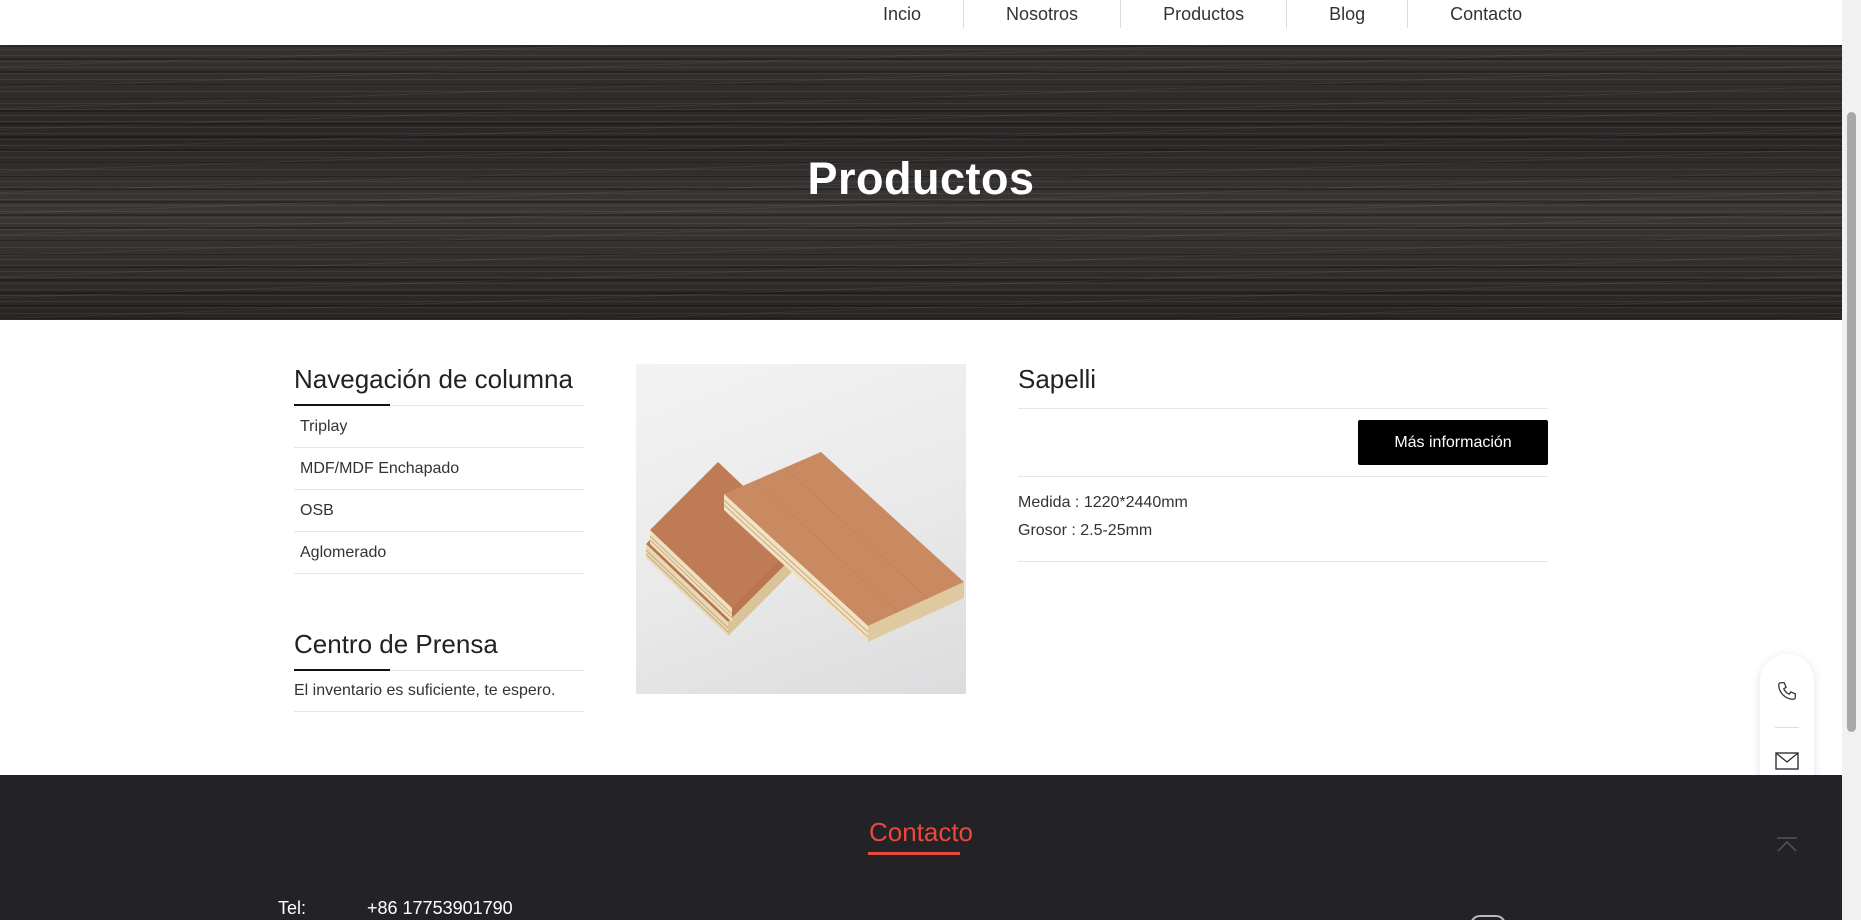  Describe the element at coordinates (439, 650) in the screenshot. I see `press-center-title: Centro de Prensa` at that location.